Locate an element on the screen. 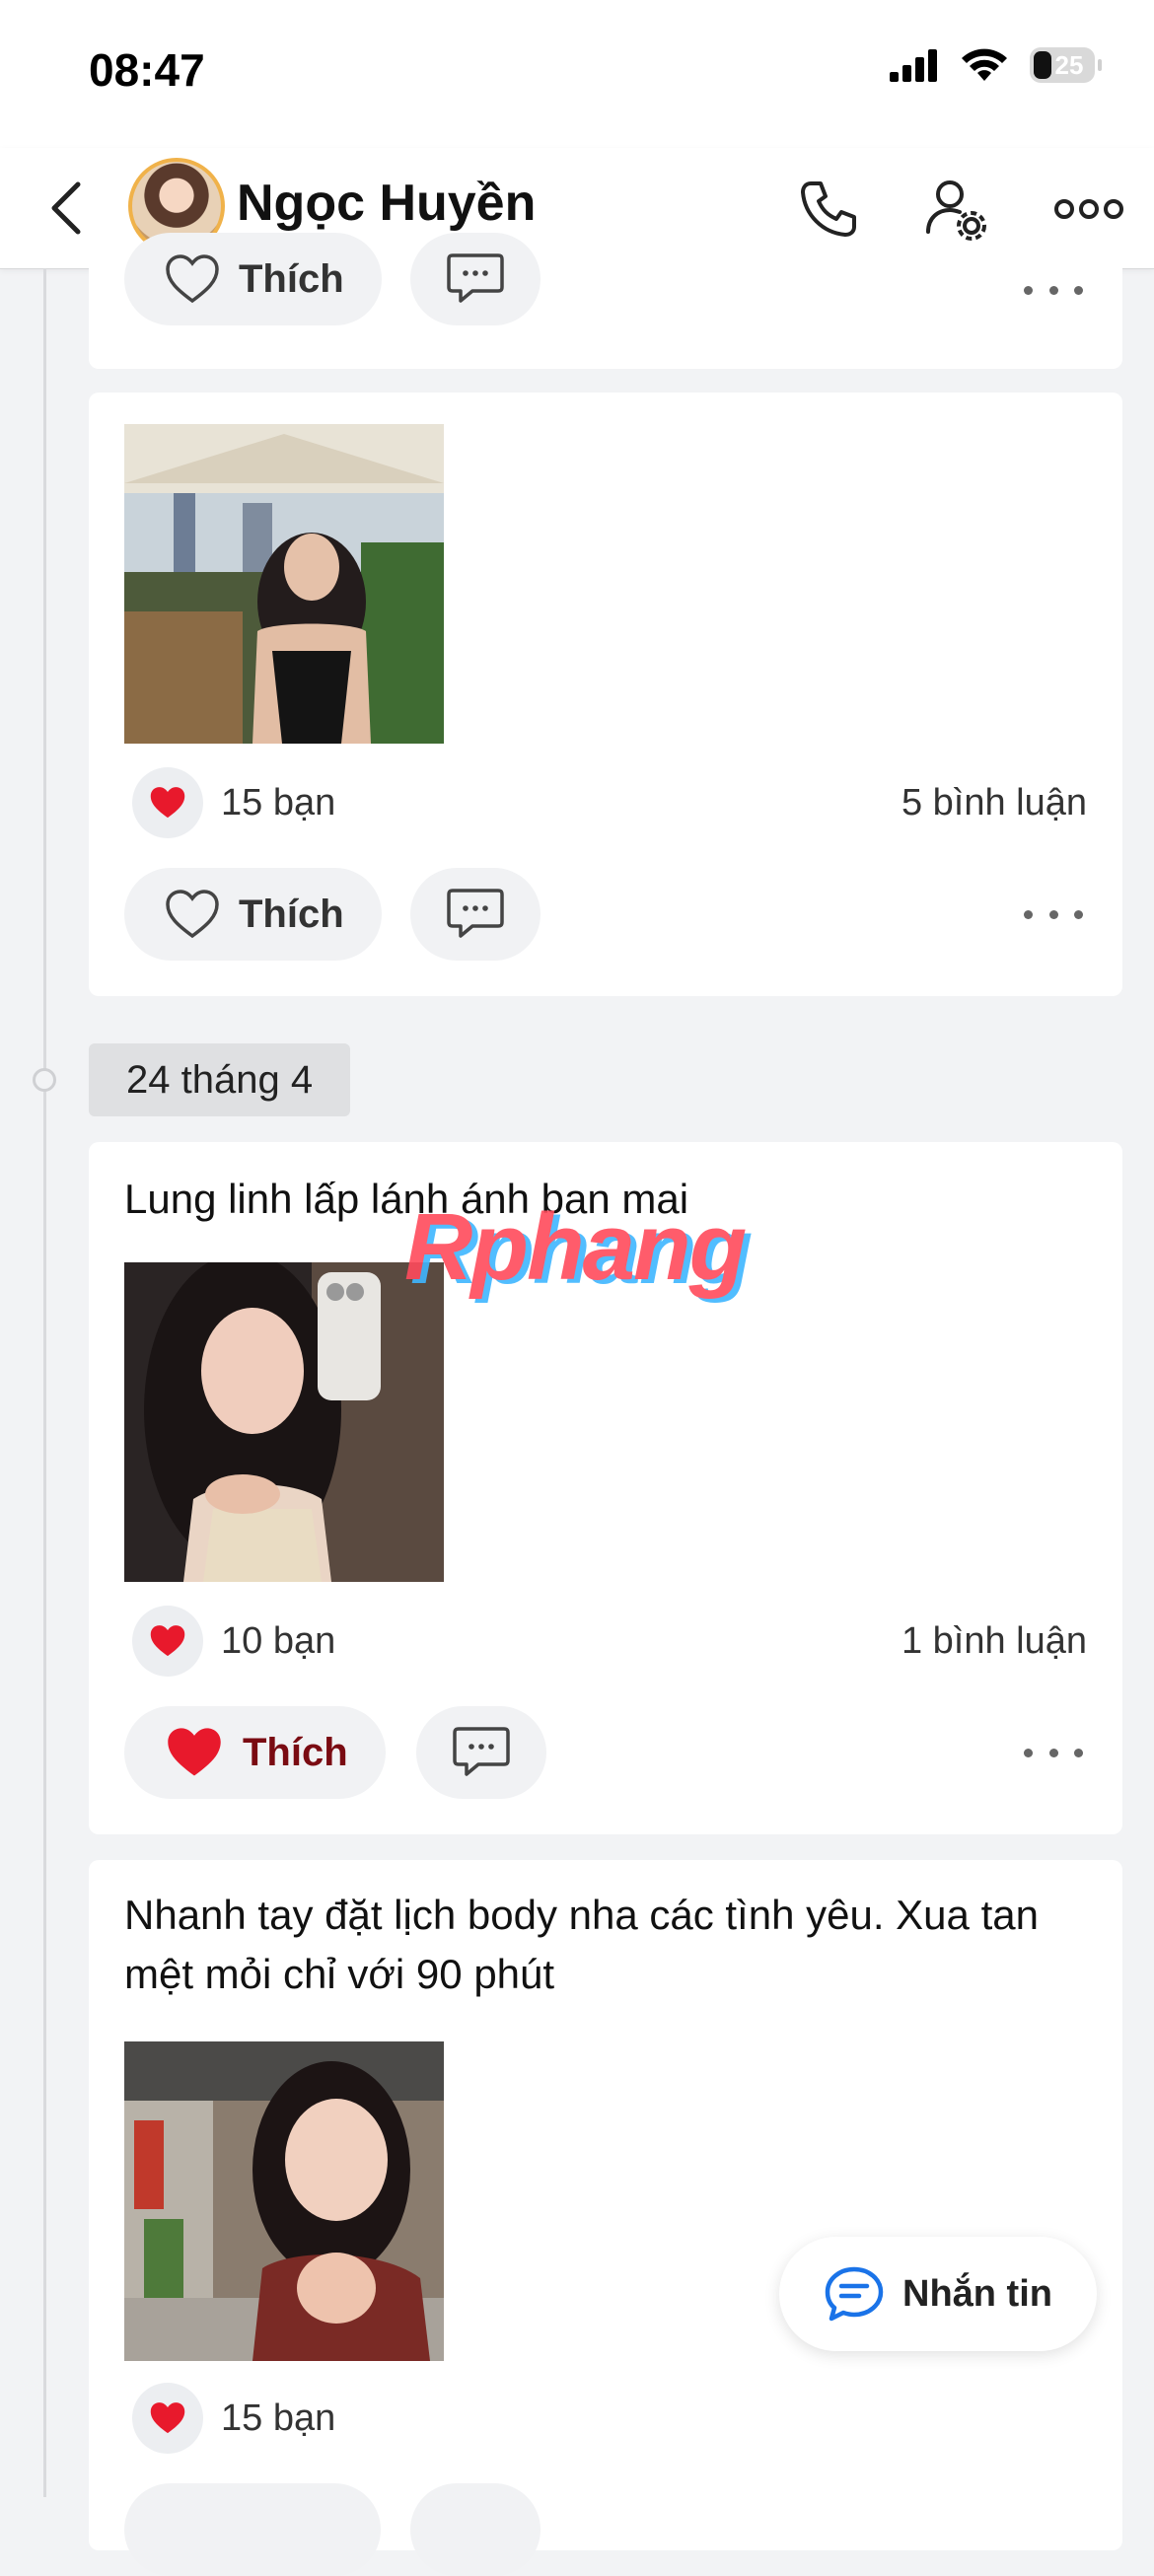 This screenshot has width=1154, height=2576. profile-name: Ngọc Huyền is located at coordinates (387, 204).